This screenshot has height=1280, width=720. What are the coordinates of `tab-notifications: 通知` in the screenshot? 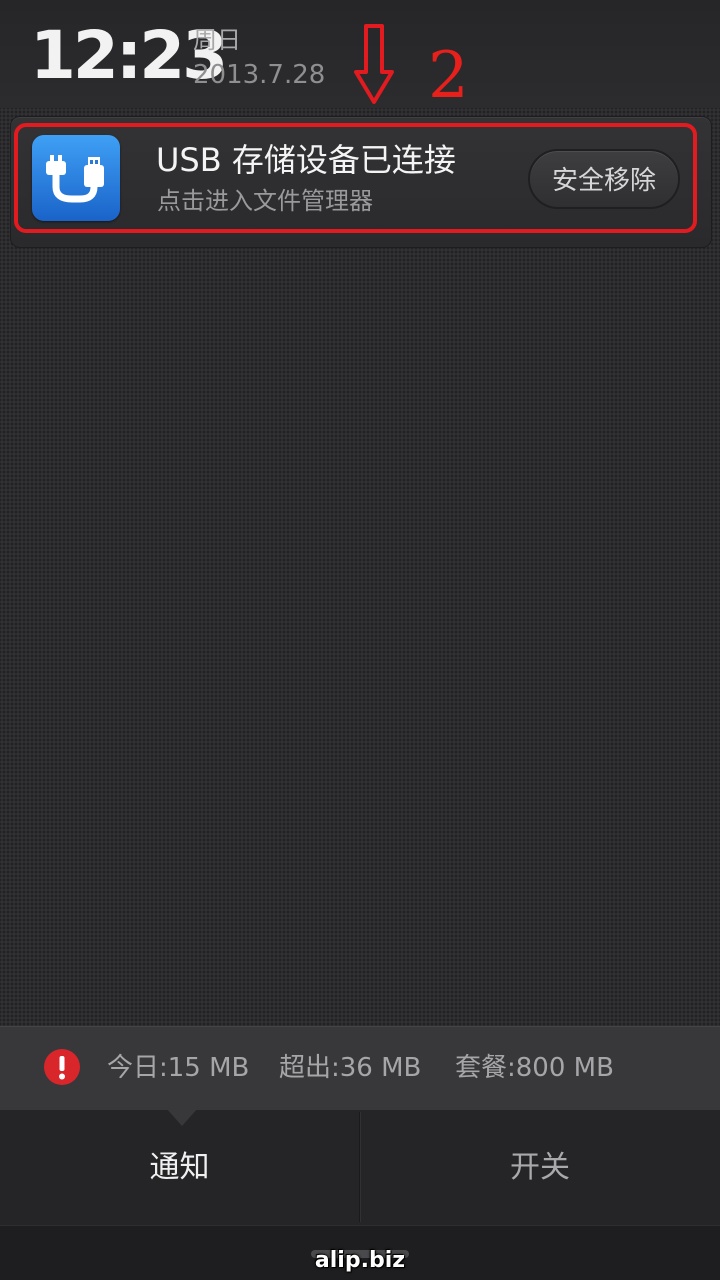 It's located at (179, 1167).